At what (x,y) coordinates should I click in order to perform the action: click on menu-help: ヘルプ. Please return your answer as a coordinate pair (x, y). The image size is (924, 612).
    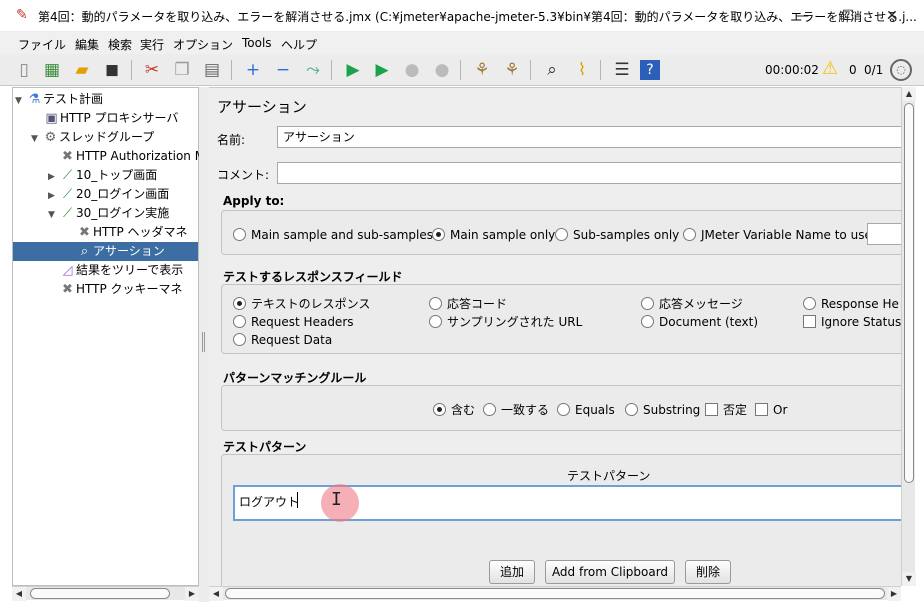
    Looking at the image, I should click on (299, 44).